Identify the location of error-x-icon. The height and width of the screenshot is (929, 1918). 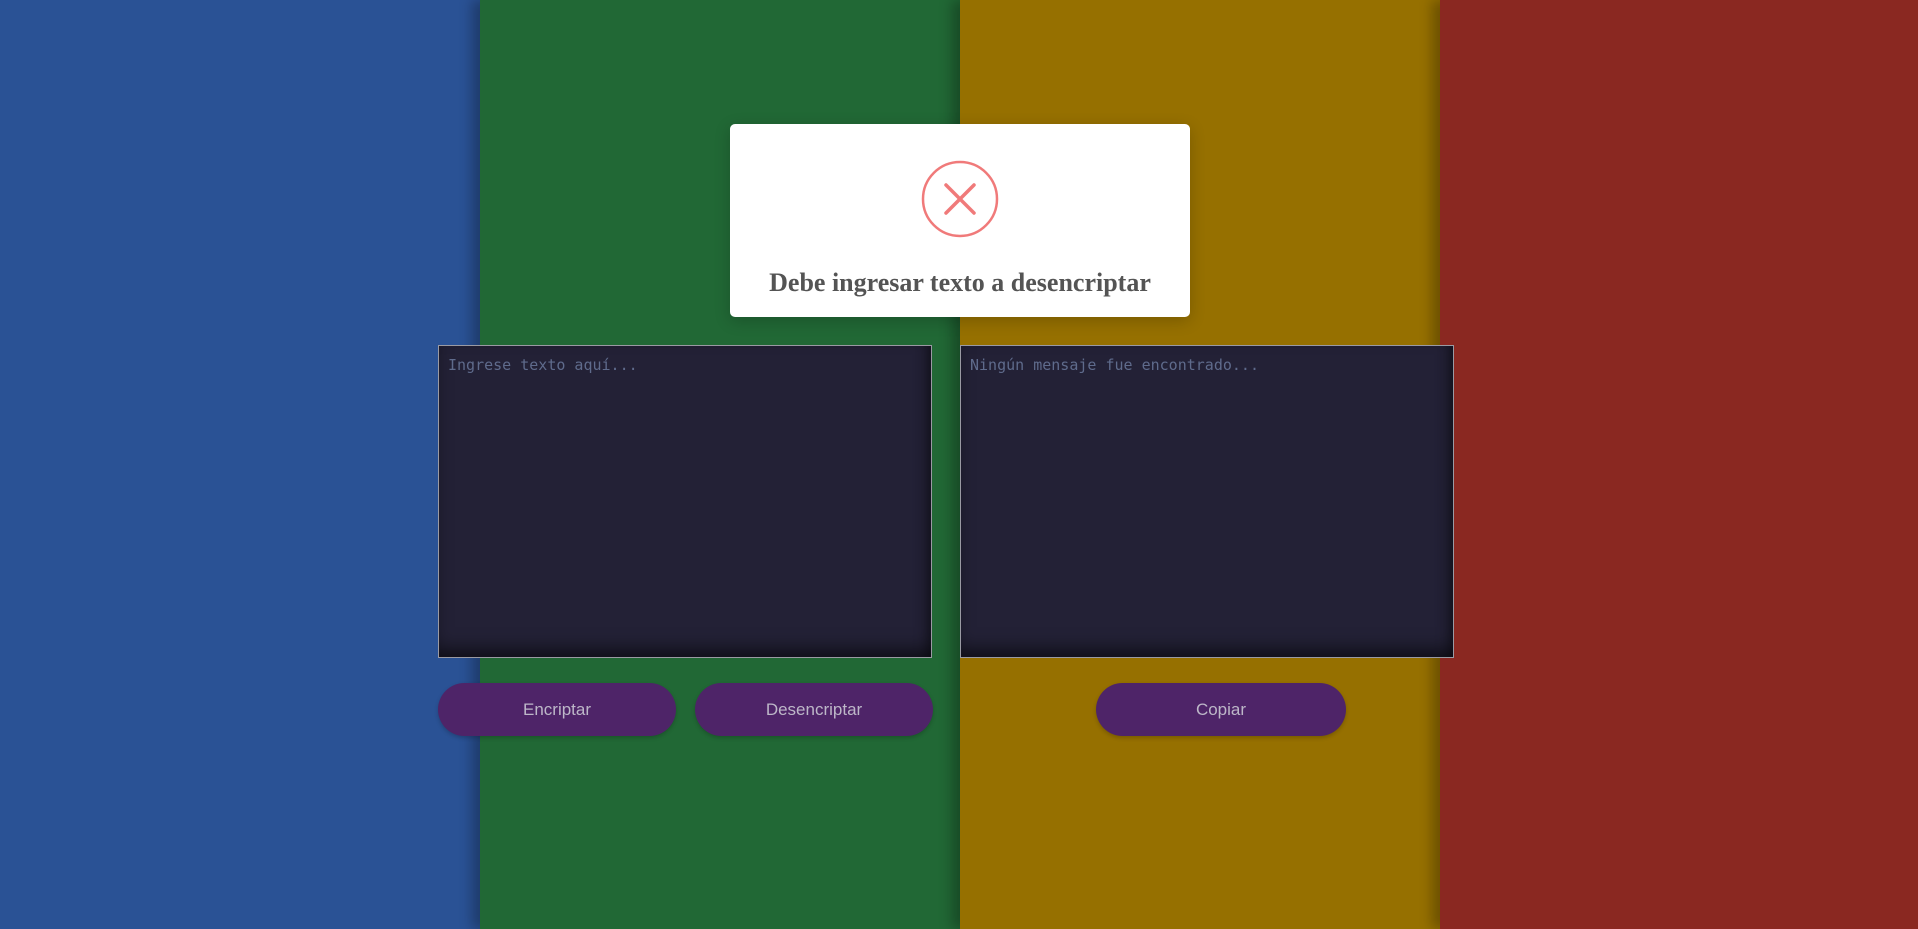
(960, 199).